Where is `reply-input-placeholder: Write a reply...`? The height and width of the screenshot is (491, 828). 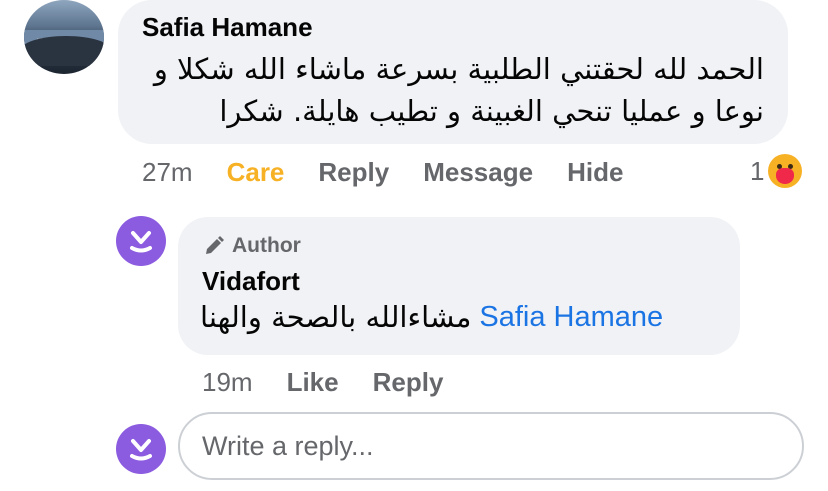 reply-input-placeholder: Write a reply... is located at coordinates (288, 445).